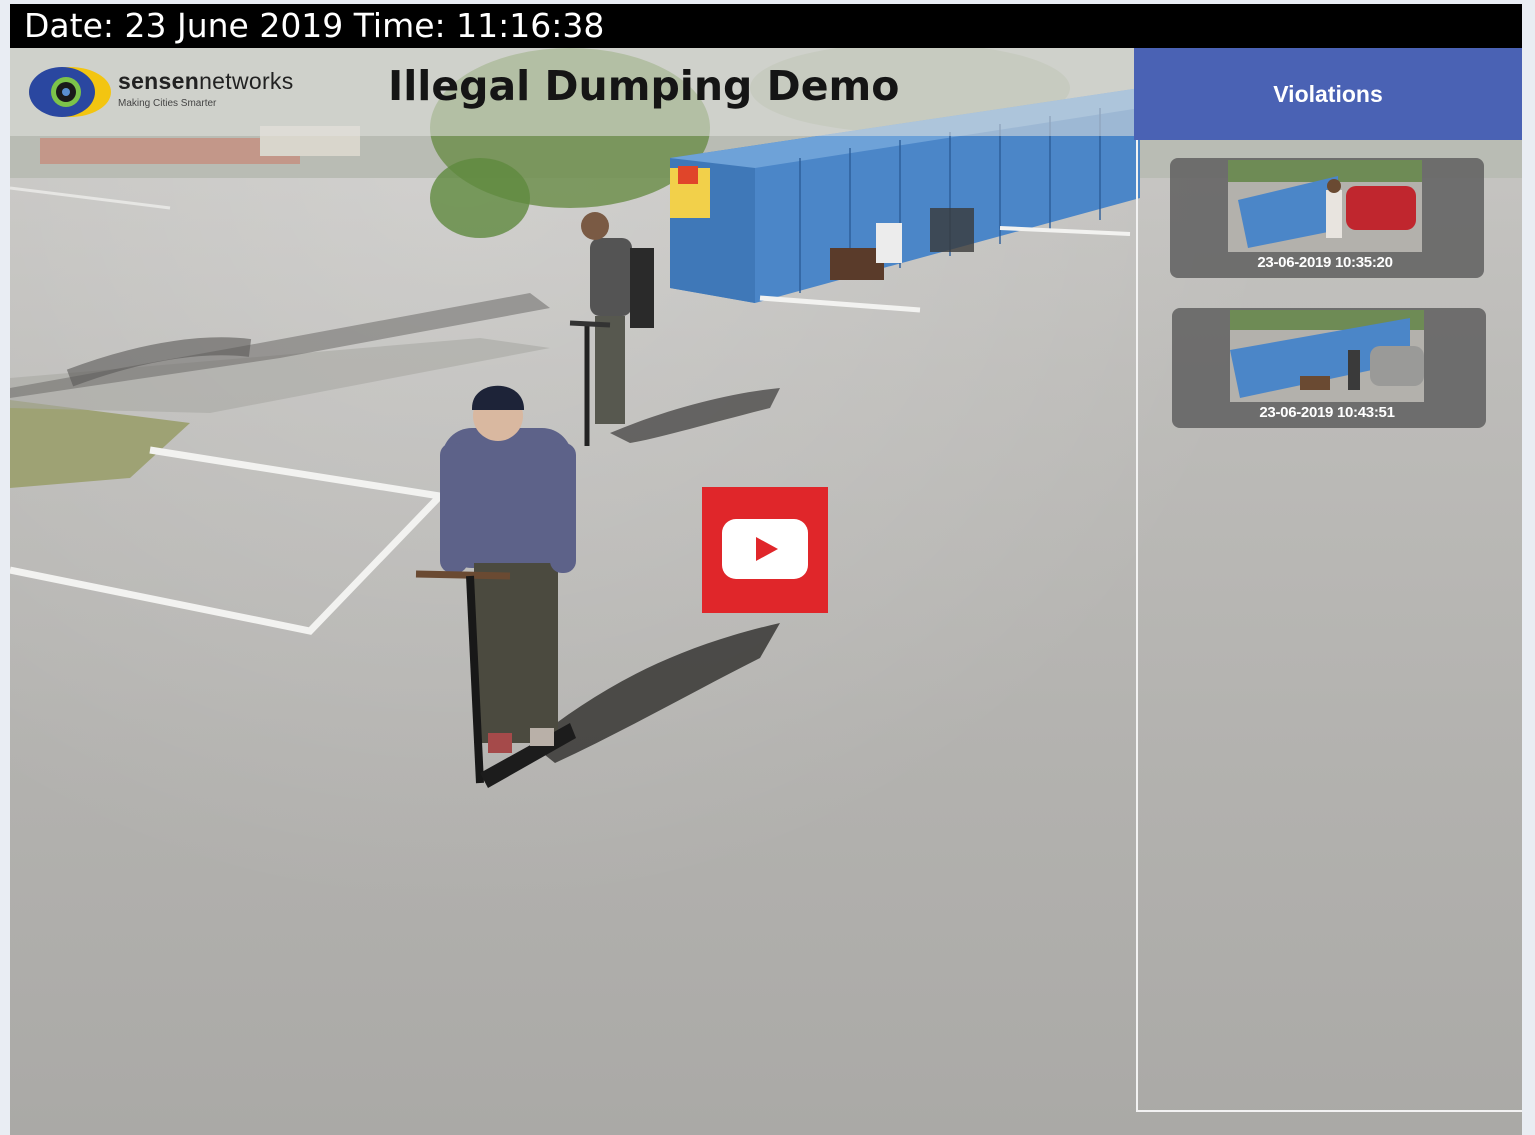 Image resolution: width=1535 pixels, height=1135 pixels. I want to click on logo-wordmark: sensennetworks, so click(206, 81).